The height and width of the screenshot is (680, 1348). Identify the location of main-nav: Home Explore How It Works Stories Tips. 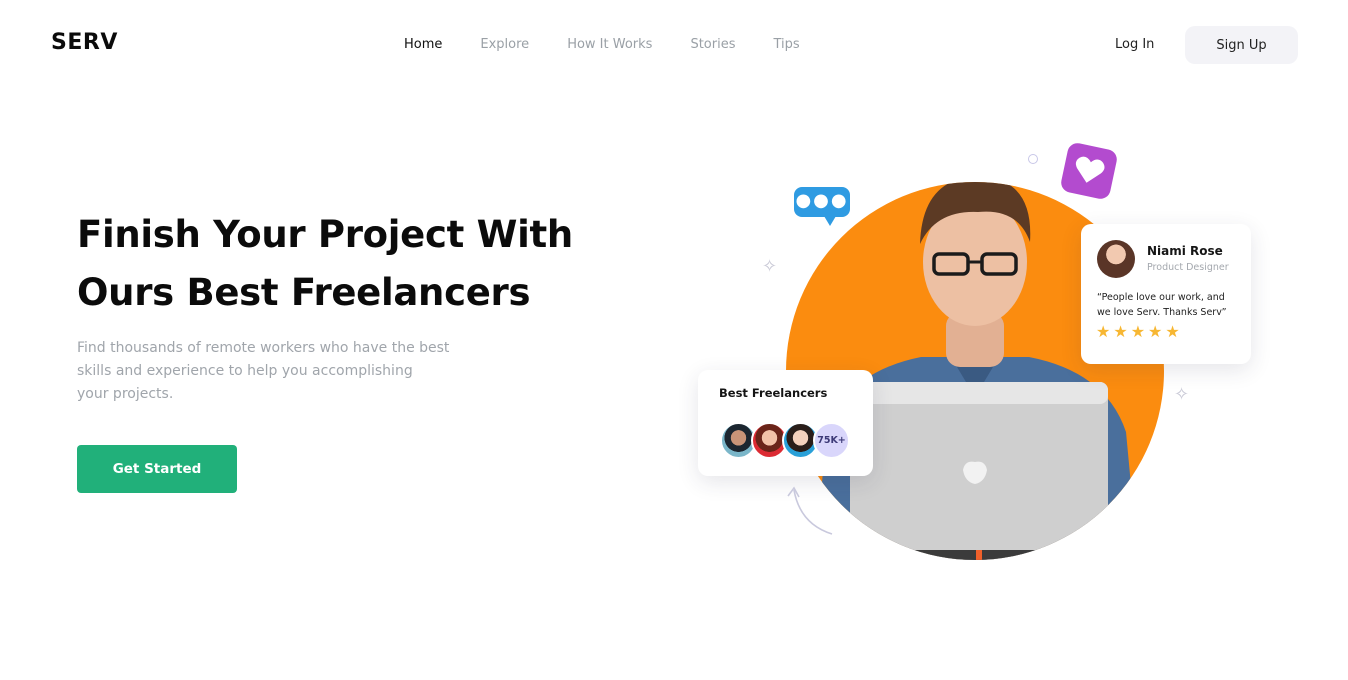
(621, 44).